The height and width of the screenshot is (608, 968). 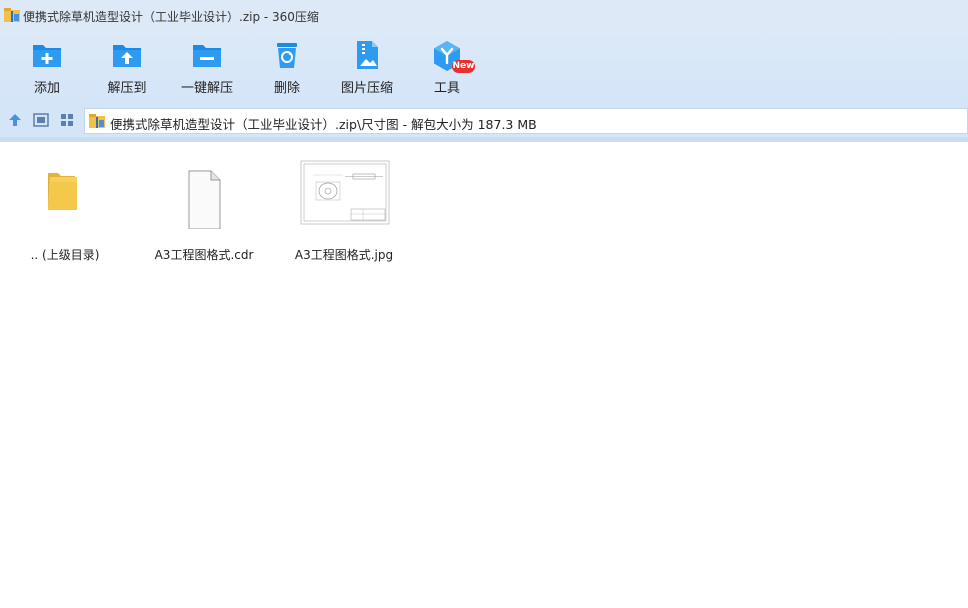 I want to click on image-thumbnail, so click(x=345, y=192).